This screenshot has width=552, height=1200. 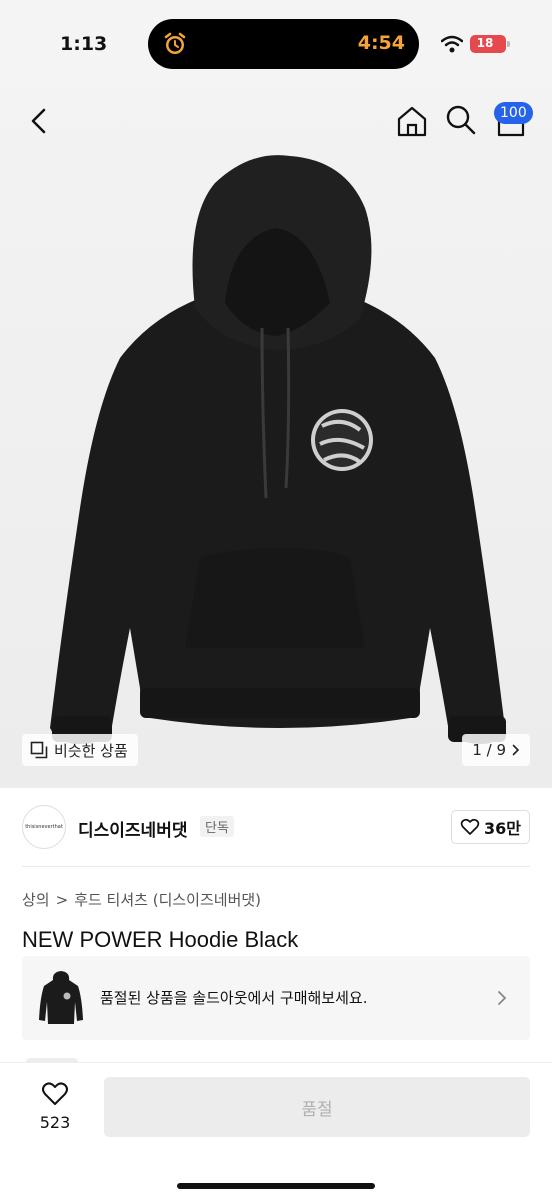 I want to click on bottom-action-bar: 523 품절, so click(x=276, y=1131).